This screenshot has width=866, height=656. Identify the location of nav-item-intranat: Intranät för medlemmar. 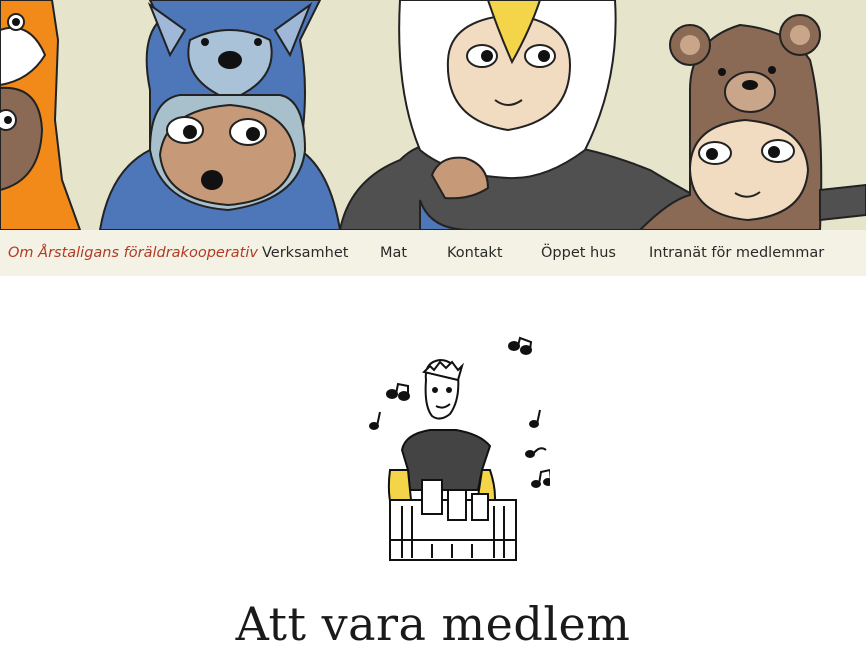
(736, 253).